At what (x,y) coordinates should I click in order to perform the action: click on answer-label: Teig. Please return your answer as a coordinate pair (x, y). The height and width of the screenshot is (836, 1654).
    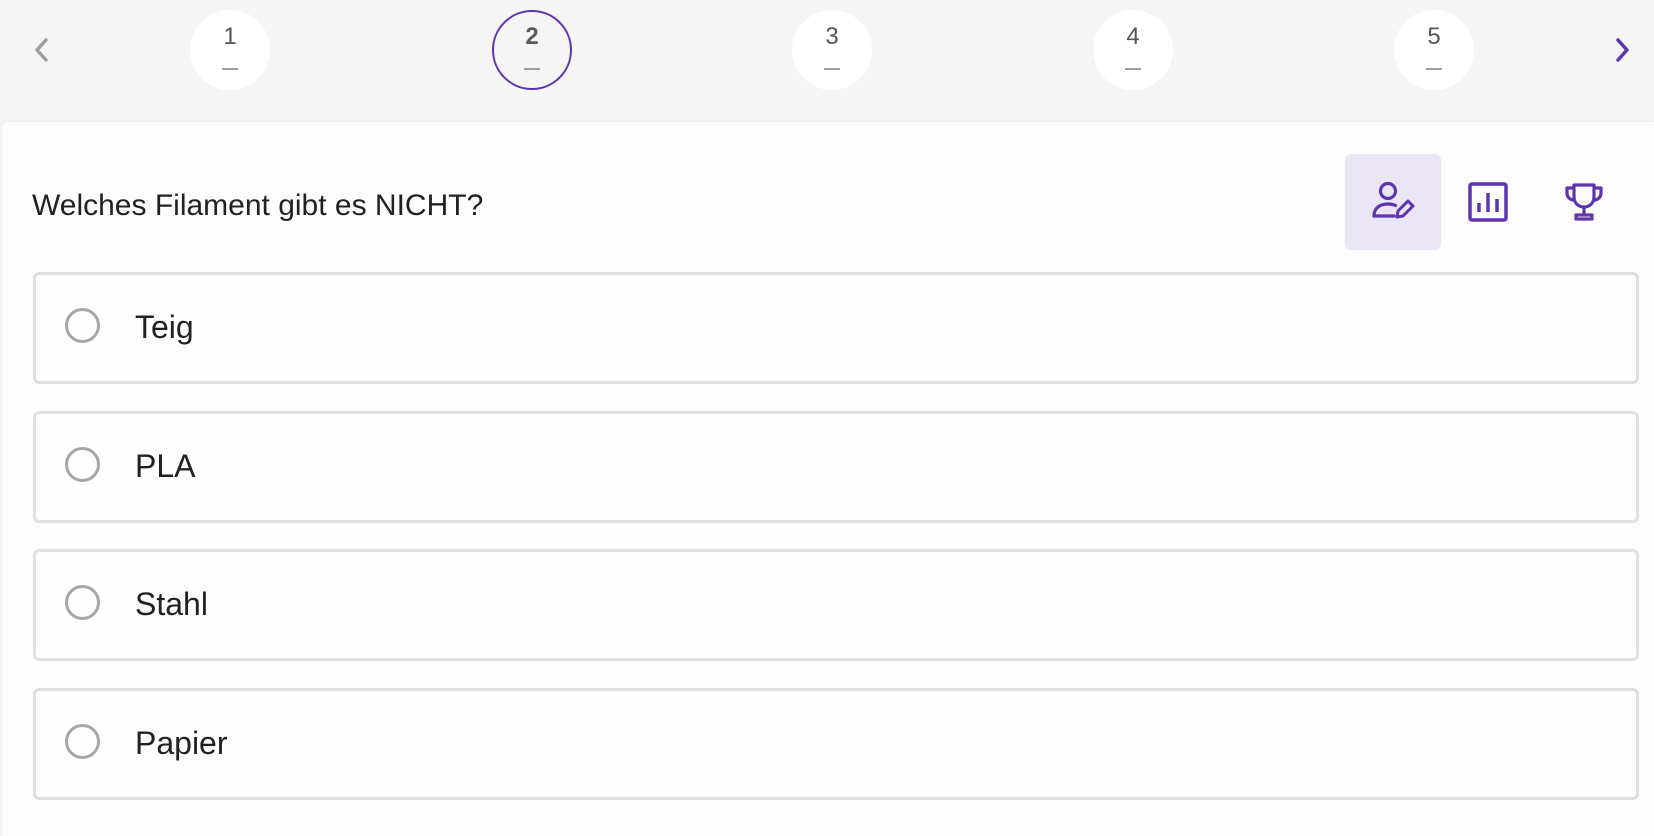
    Looking at the image, I should click on (164, 327).